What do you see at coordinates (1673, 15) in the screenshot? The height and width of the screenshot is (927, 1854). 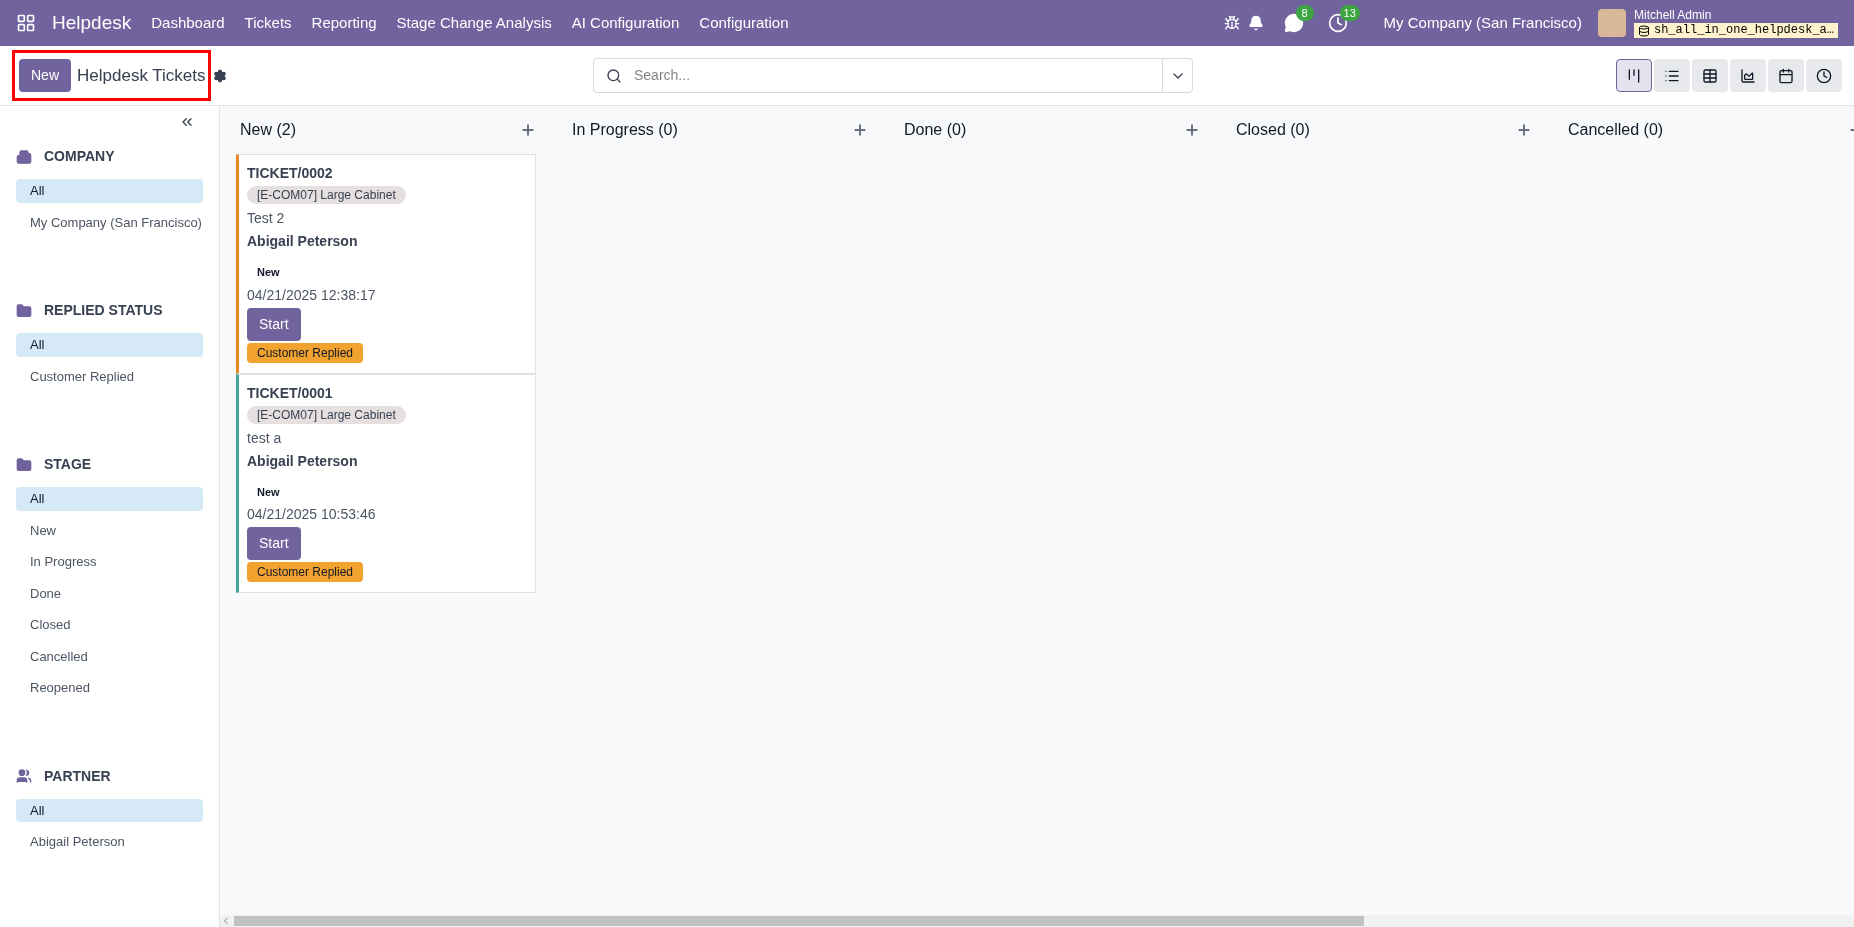 I see `user-name: Mitchell Admin` at bounding box center [1673, 15].